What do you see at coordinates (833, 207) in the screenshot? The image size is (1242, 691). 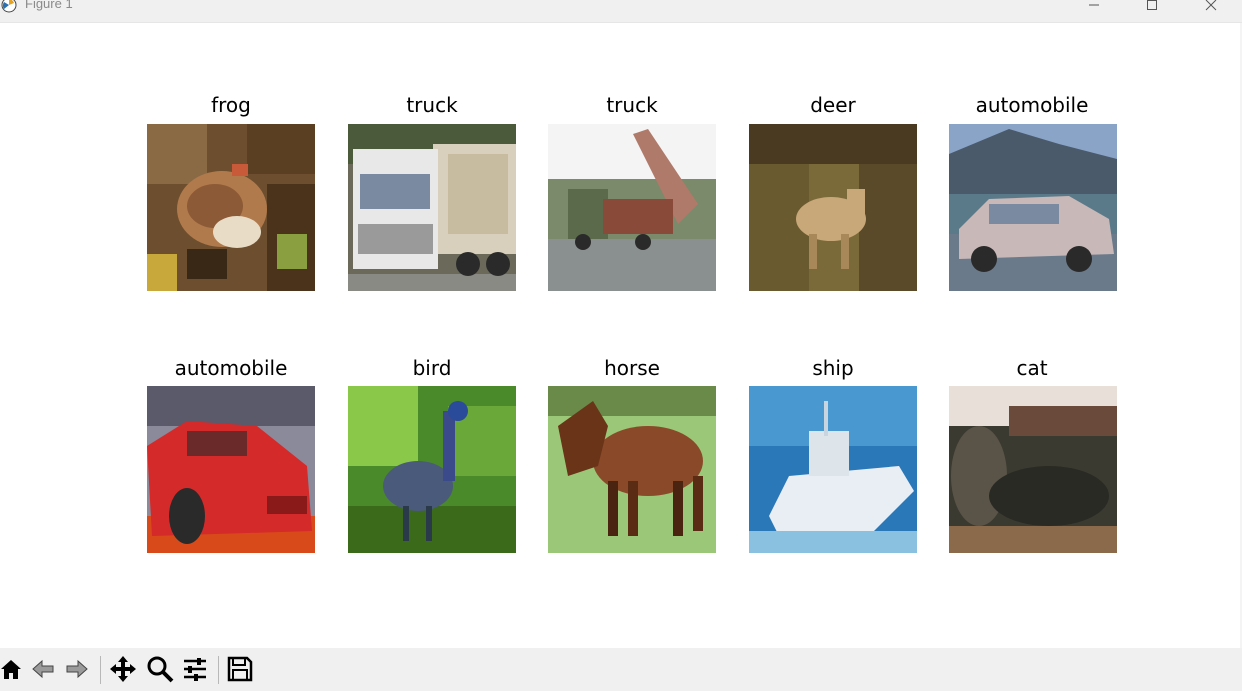 I see `image-deer` at bounding box center [833, 207].